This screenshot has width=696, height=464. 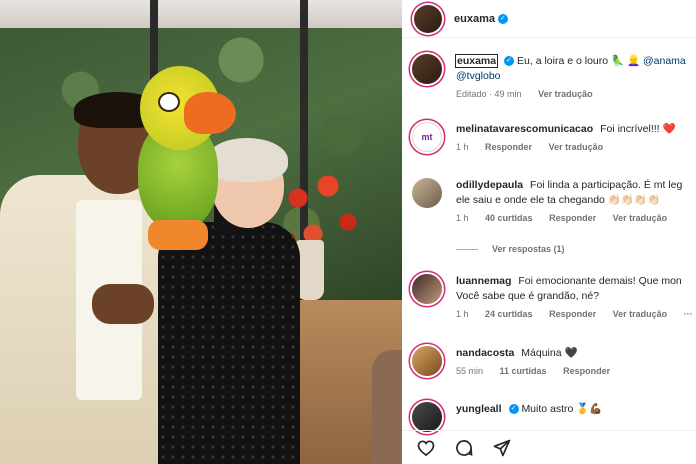 I want to click on comment-time: 55 min, so click(x=470, y=371).